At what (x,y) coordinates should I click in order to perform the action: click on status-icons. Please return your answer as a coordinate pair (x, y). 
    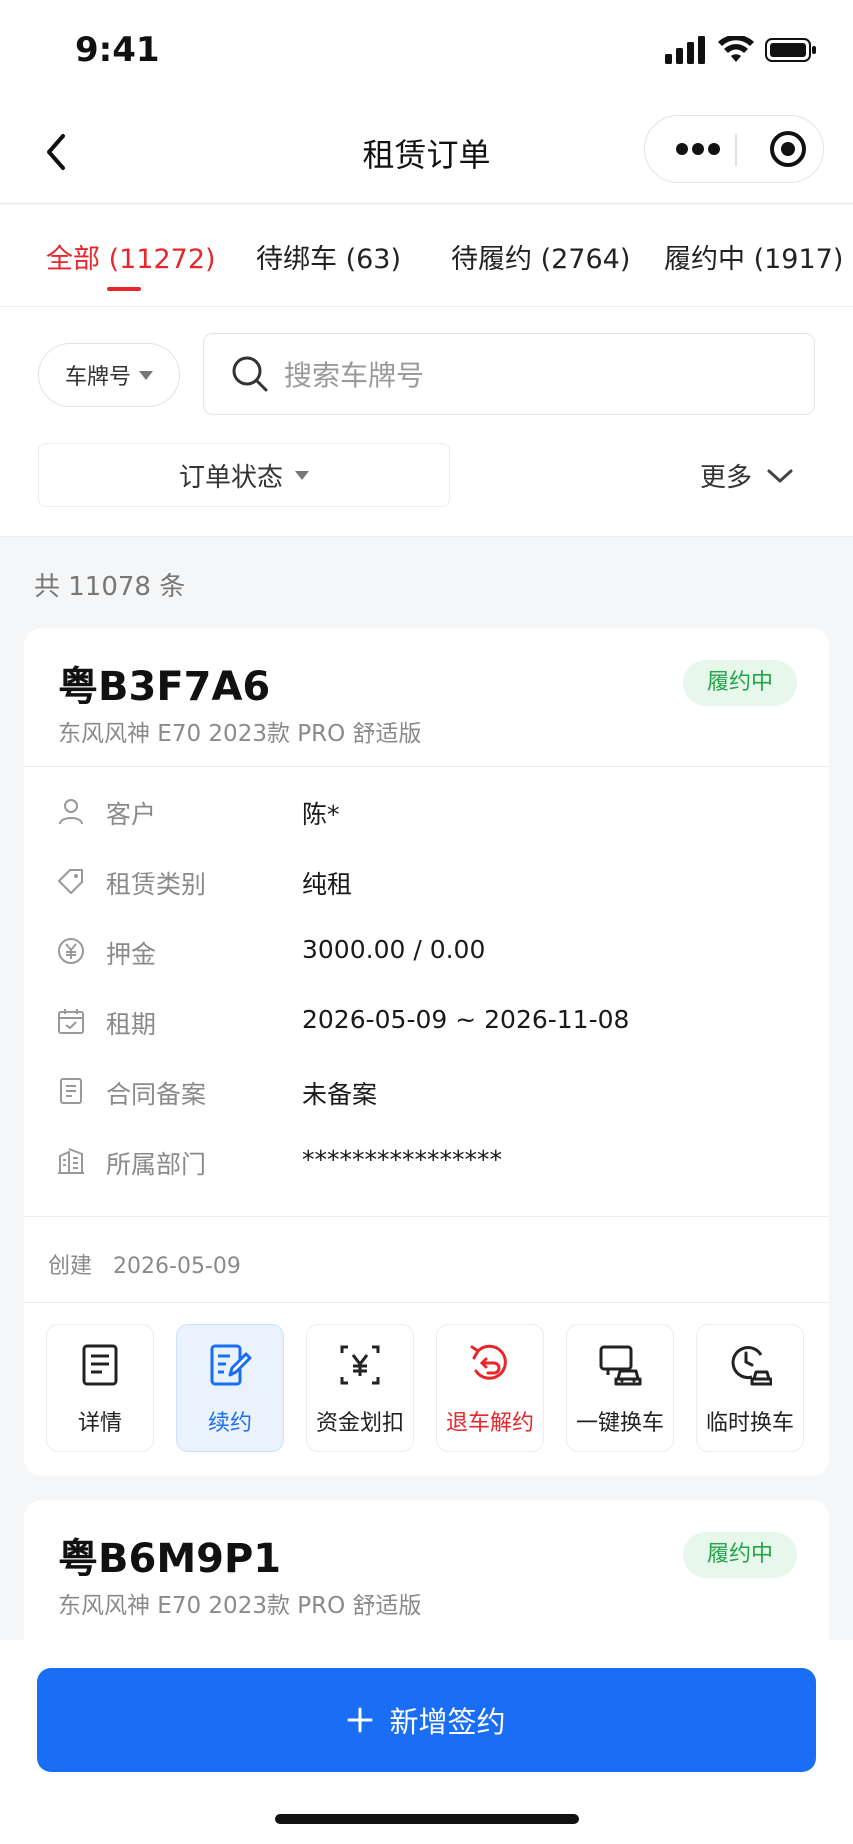
    Looking at the image, I should click on (740, 53).